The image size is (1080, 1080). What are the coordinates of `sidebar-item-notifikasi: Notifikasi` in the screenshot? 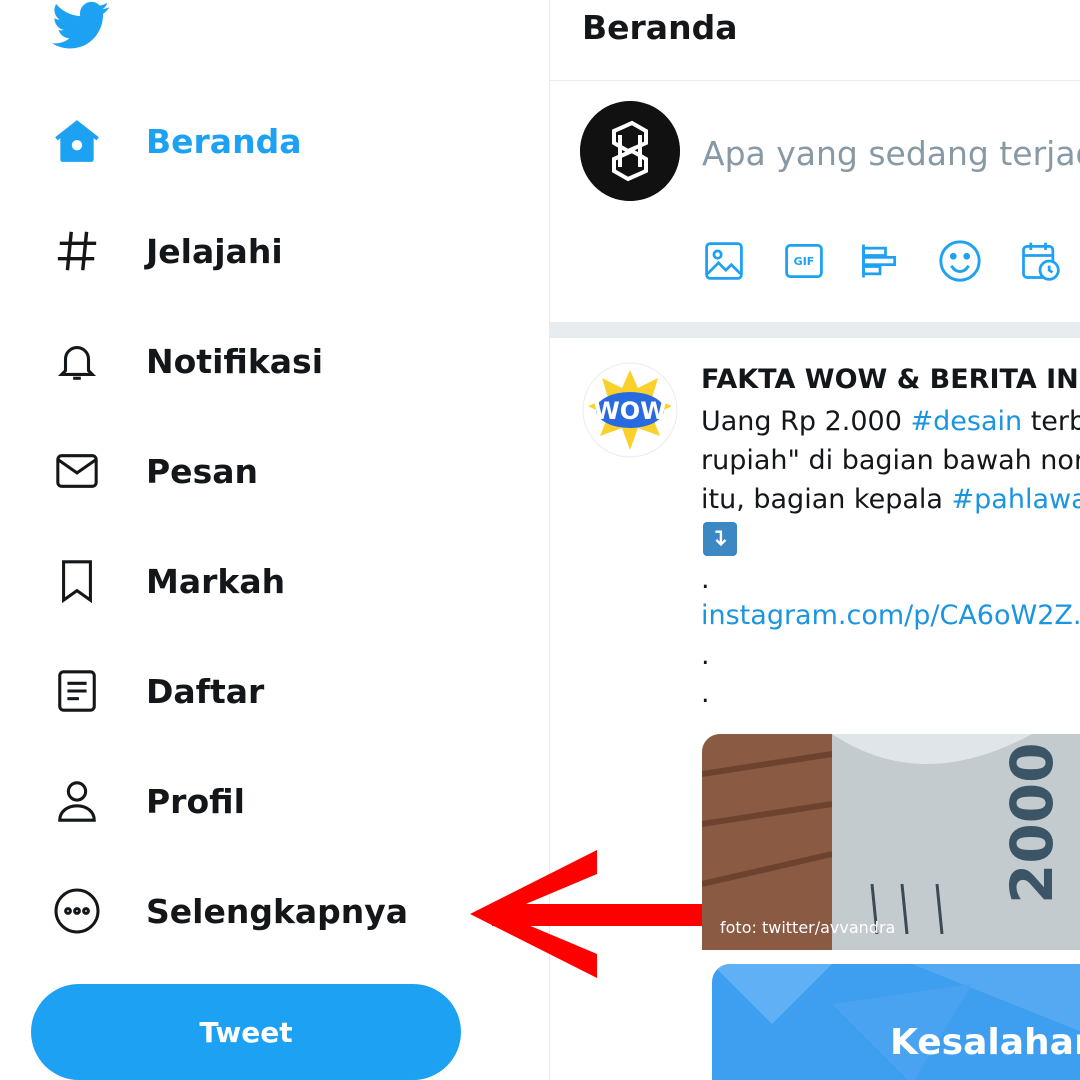 It's located at (186, 361).